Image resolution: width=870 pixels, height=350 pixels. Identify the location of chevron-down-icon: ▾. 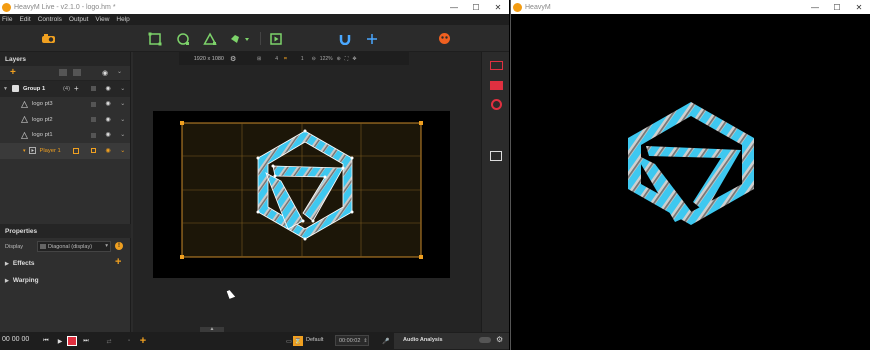
(106, 246).